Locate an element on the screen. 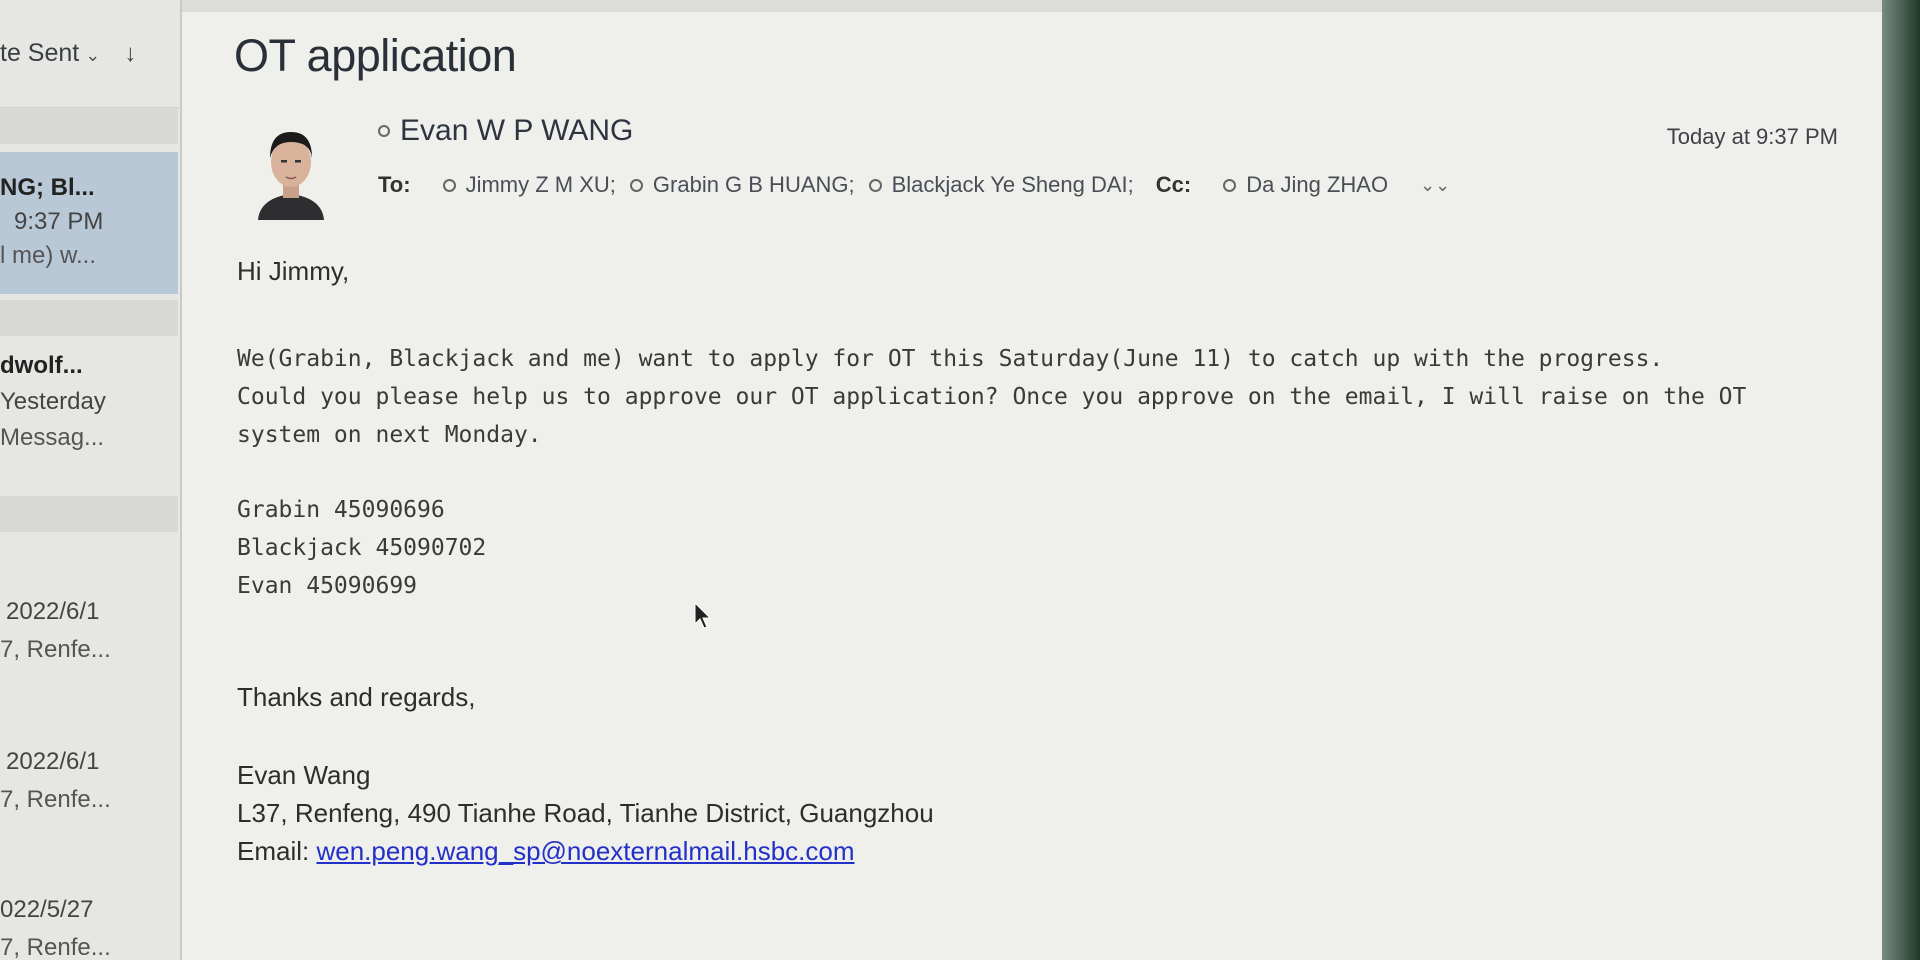 This screenshot has width=1920, height=960. email-label: Email: is located at coordinates (277, 851).